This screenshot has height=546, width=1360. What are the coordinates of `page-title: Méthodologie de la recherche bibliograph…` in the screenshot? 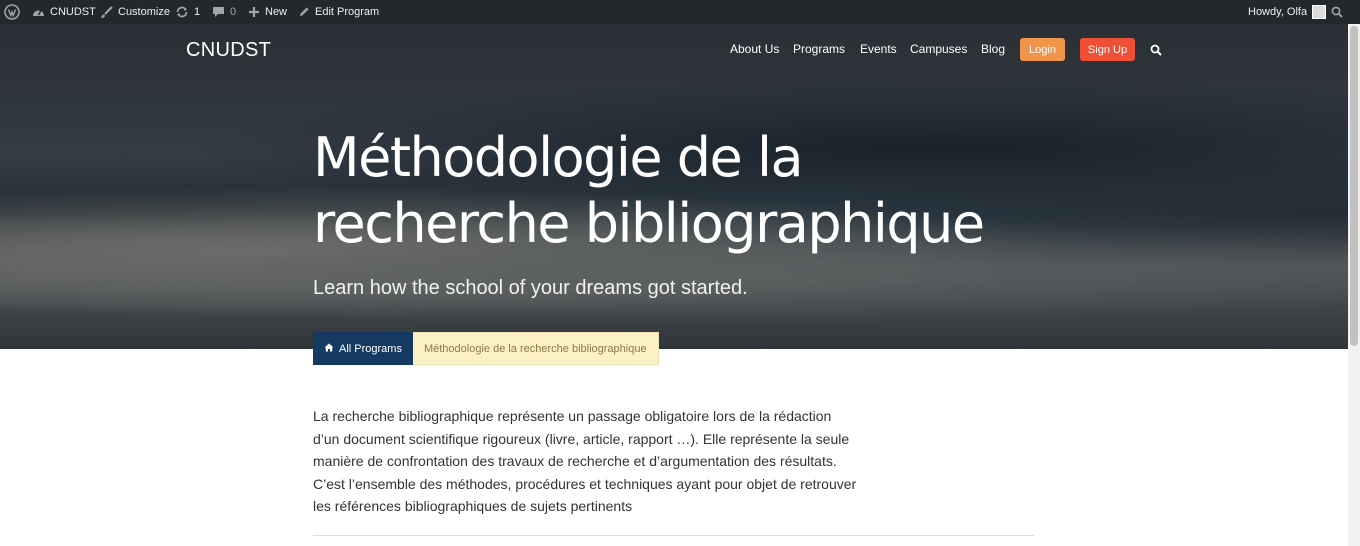 It's located at (649, 190).